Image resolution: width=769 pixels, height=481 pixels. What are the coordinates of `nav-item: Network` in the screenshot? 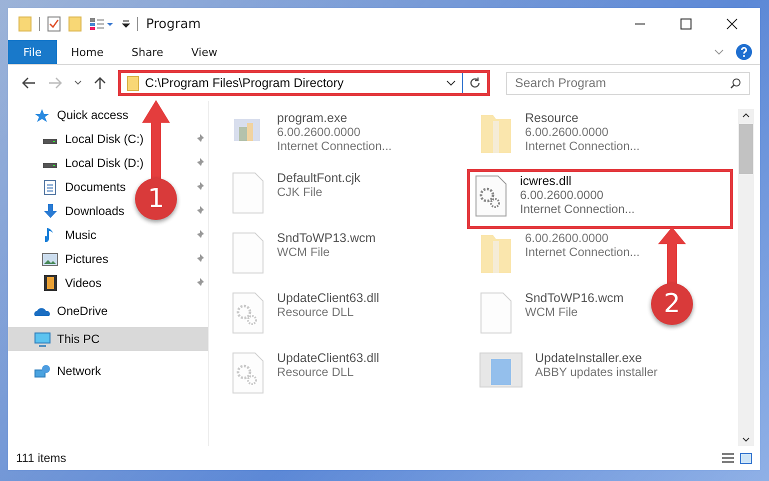 It's located at (108, 371).